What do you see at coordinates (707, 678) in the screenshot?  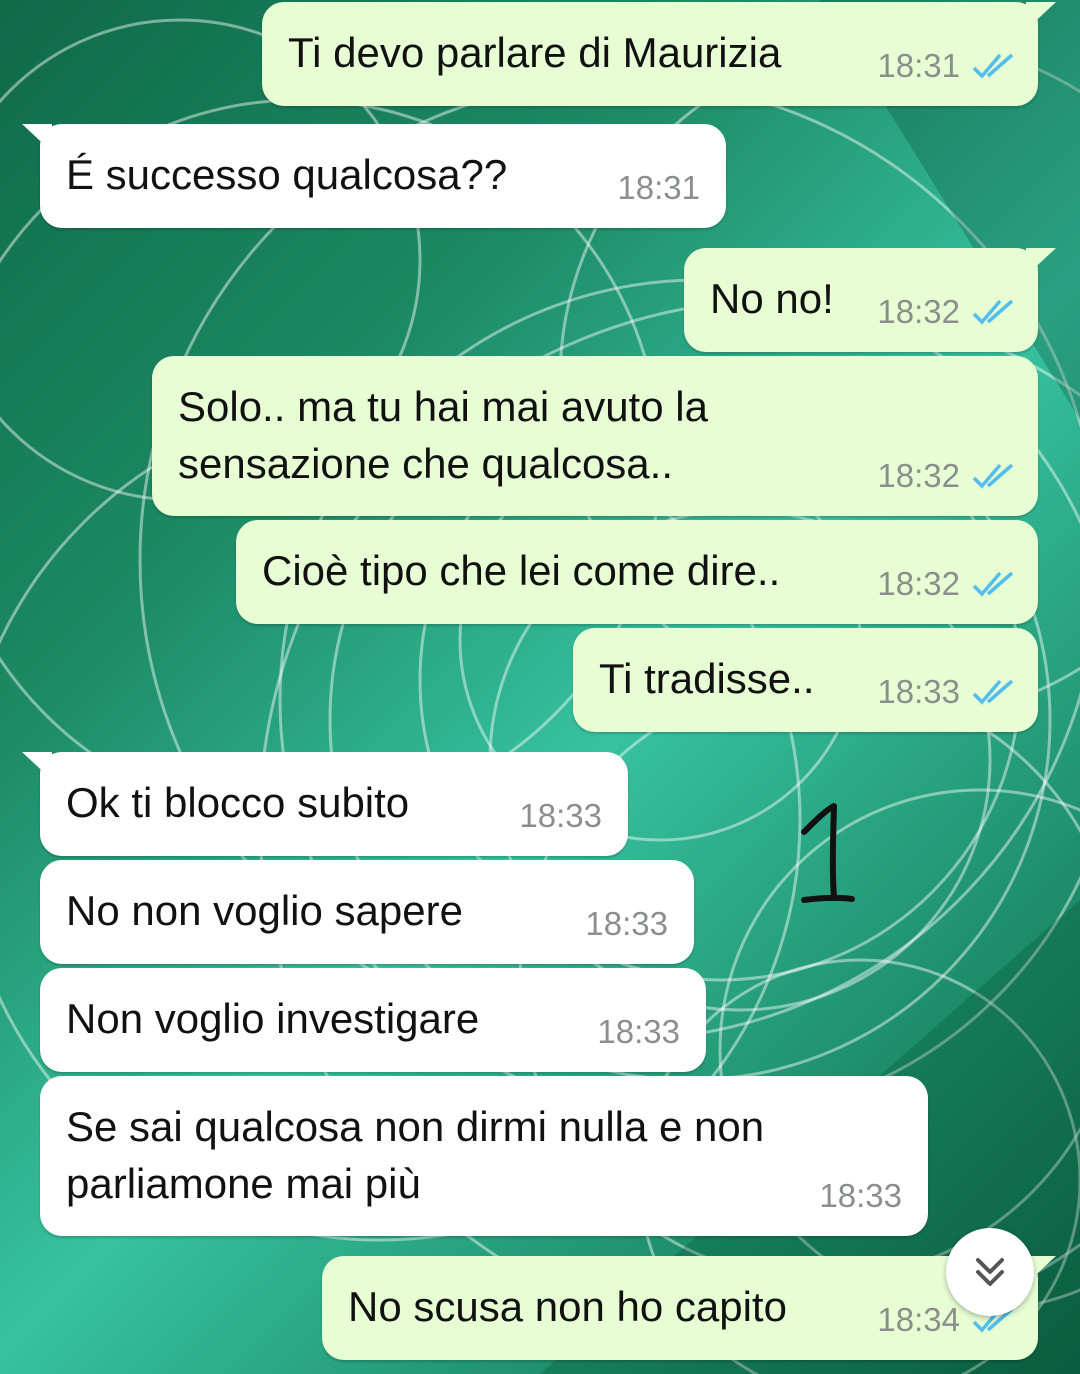 I see `message-text: Ti tradisse..` at bounding box center [707, 678].